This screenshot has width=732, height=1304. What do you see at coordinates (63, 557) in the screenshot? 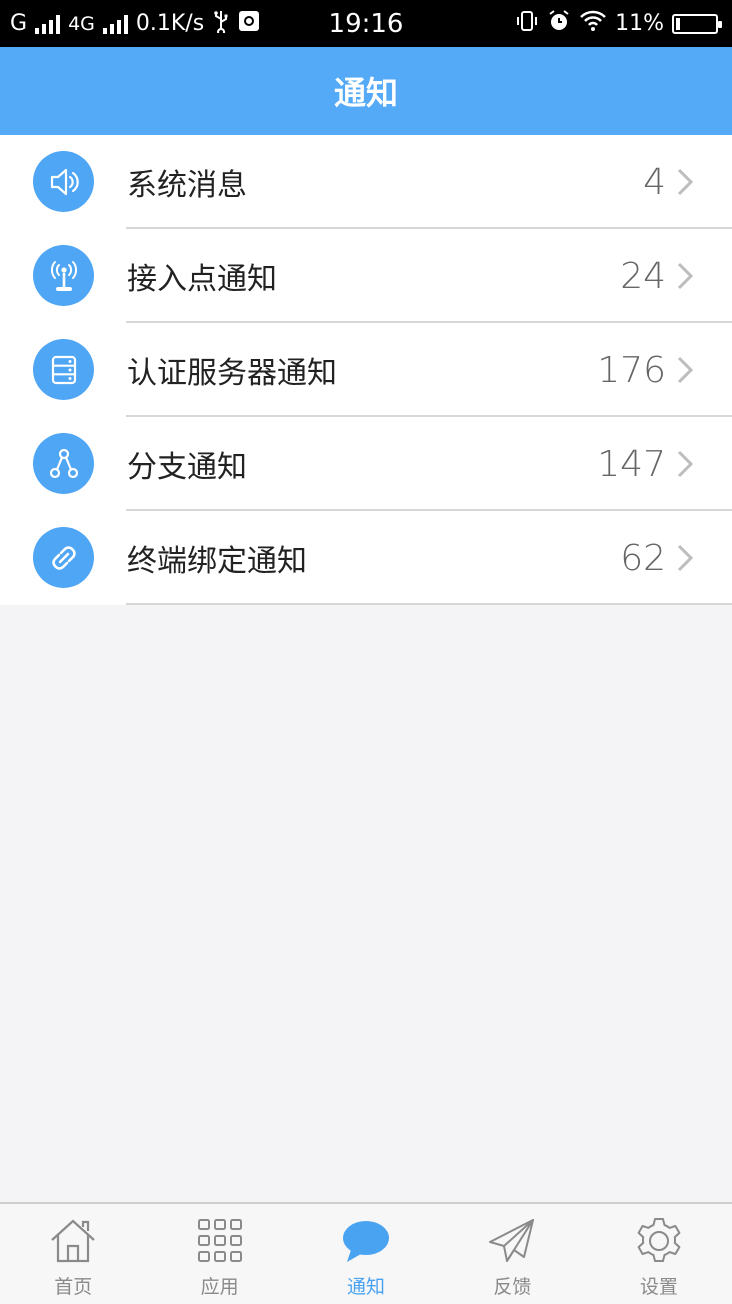
I see `link-icon` at bounding box center [63, 557].